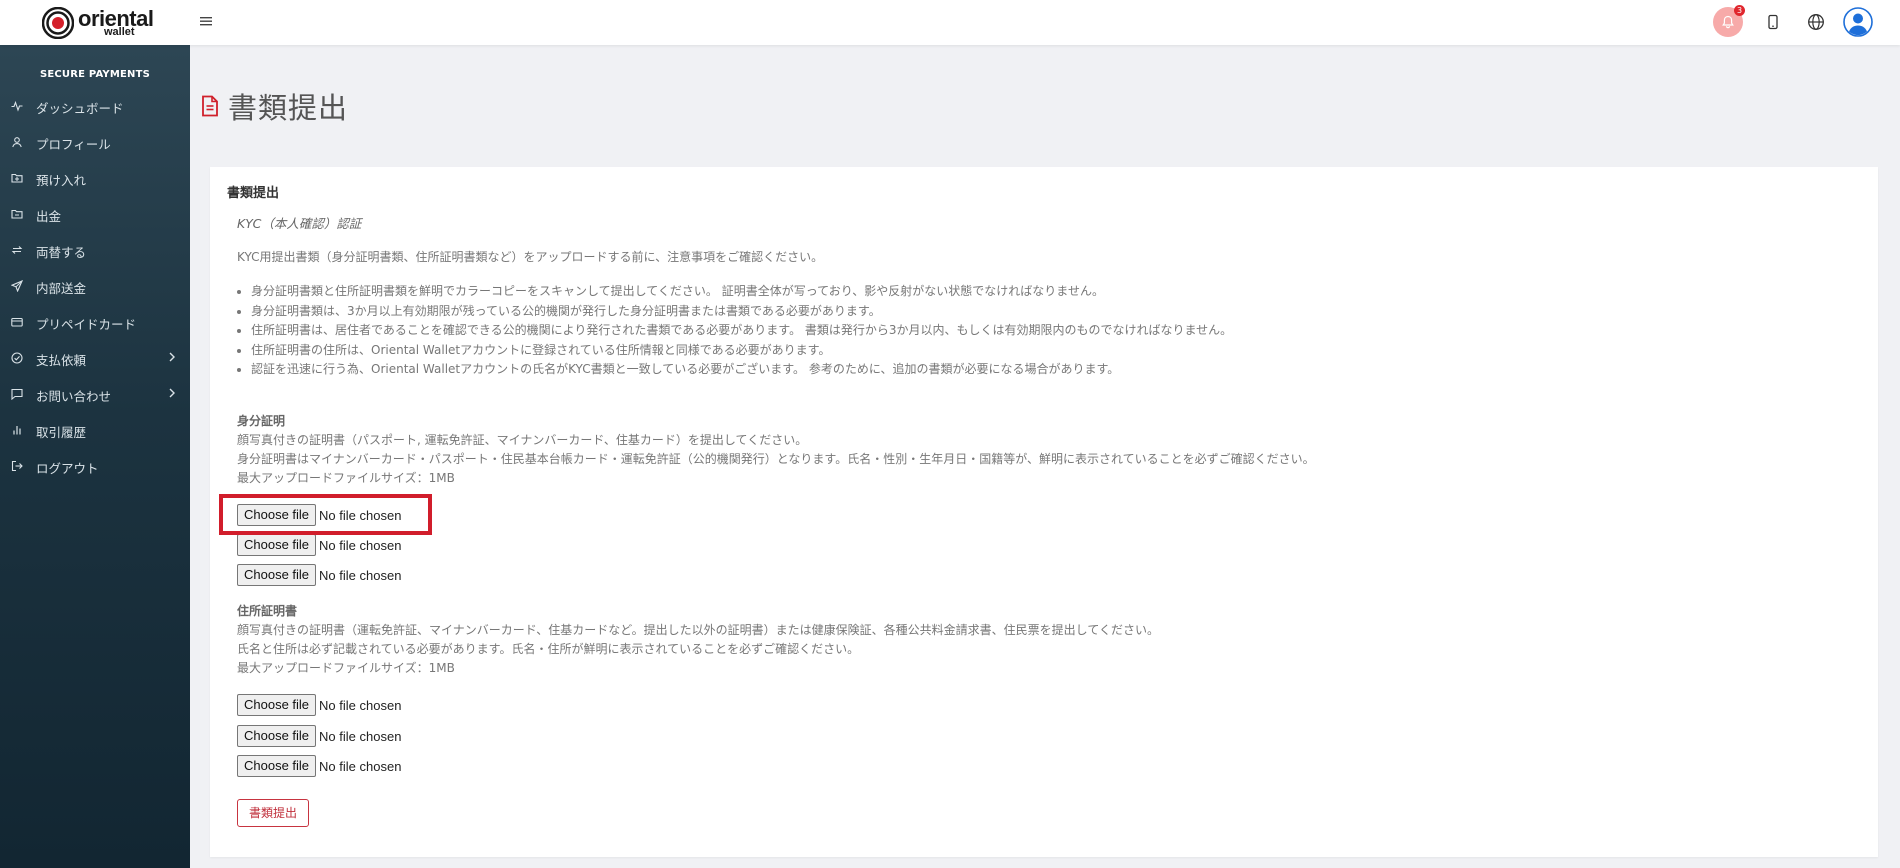 The width and height of the screenshot is (1900, 868). What do you see at coordinates (86, 324) in the screenshot?
I see `sidebar-item-label: プリペイドカード` at bounding box center [86, 324].